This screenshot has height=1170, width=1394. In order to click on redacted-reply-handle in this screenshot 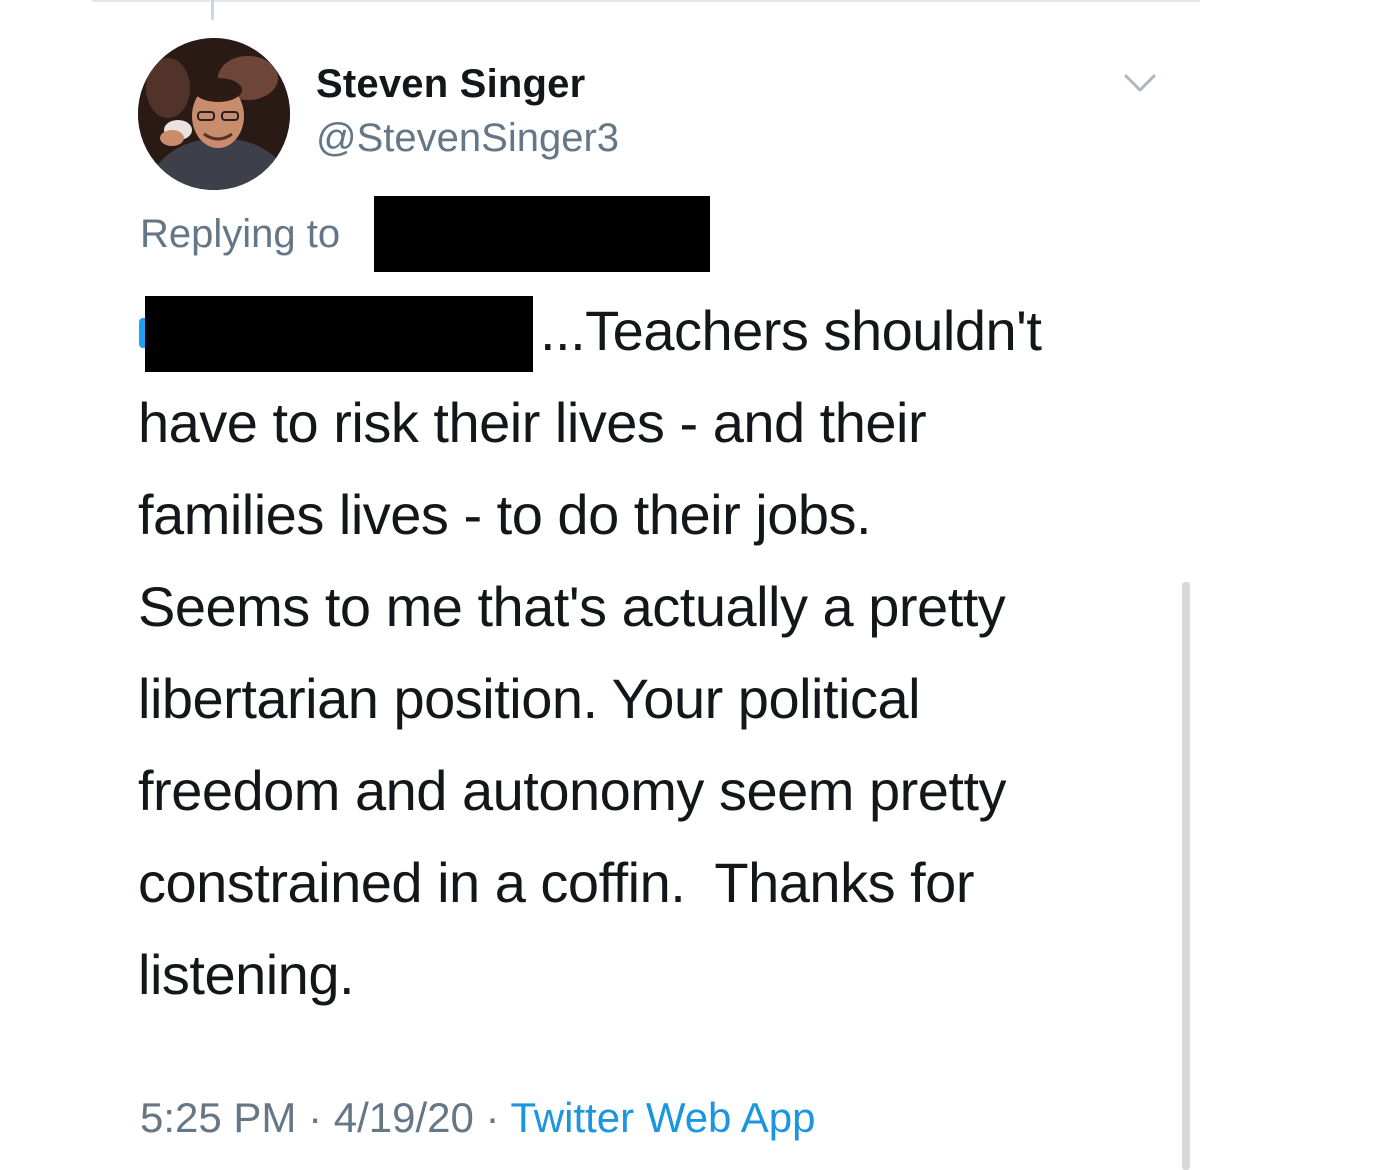, I will do `click(542, 234)`.